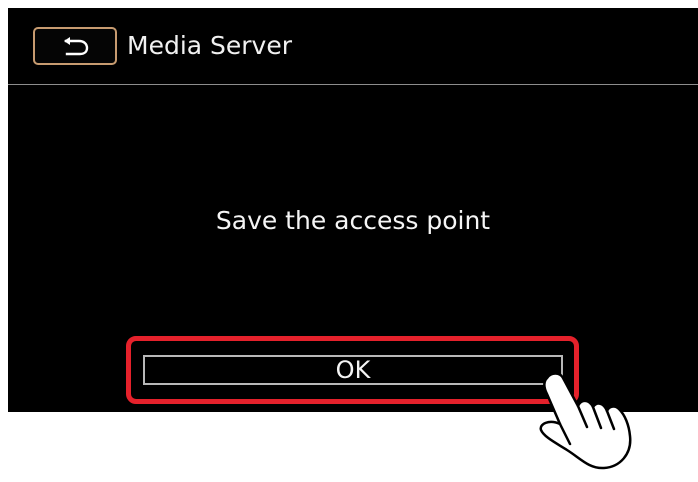  I want to click on back-button, so click(75, 46).